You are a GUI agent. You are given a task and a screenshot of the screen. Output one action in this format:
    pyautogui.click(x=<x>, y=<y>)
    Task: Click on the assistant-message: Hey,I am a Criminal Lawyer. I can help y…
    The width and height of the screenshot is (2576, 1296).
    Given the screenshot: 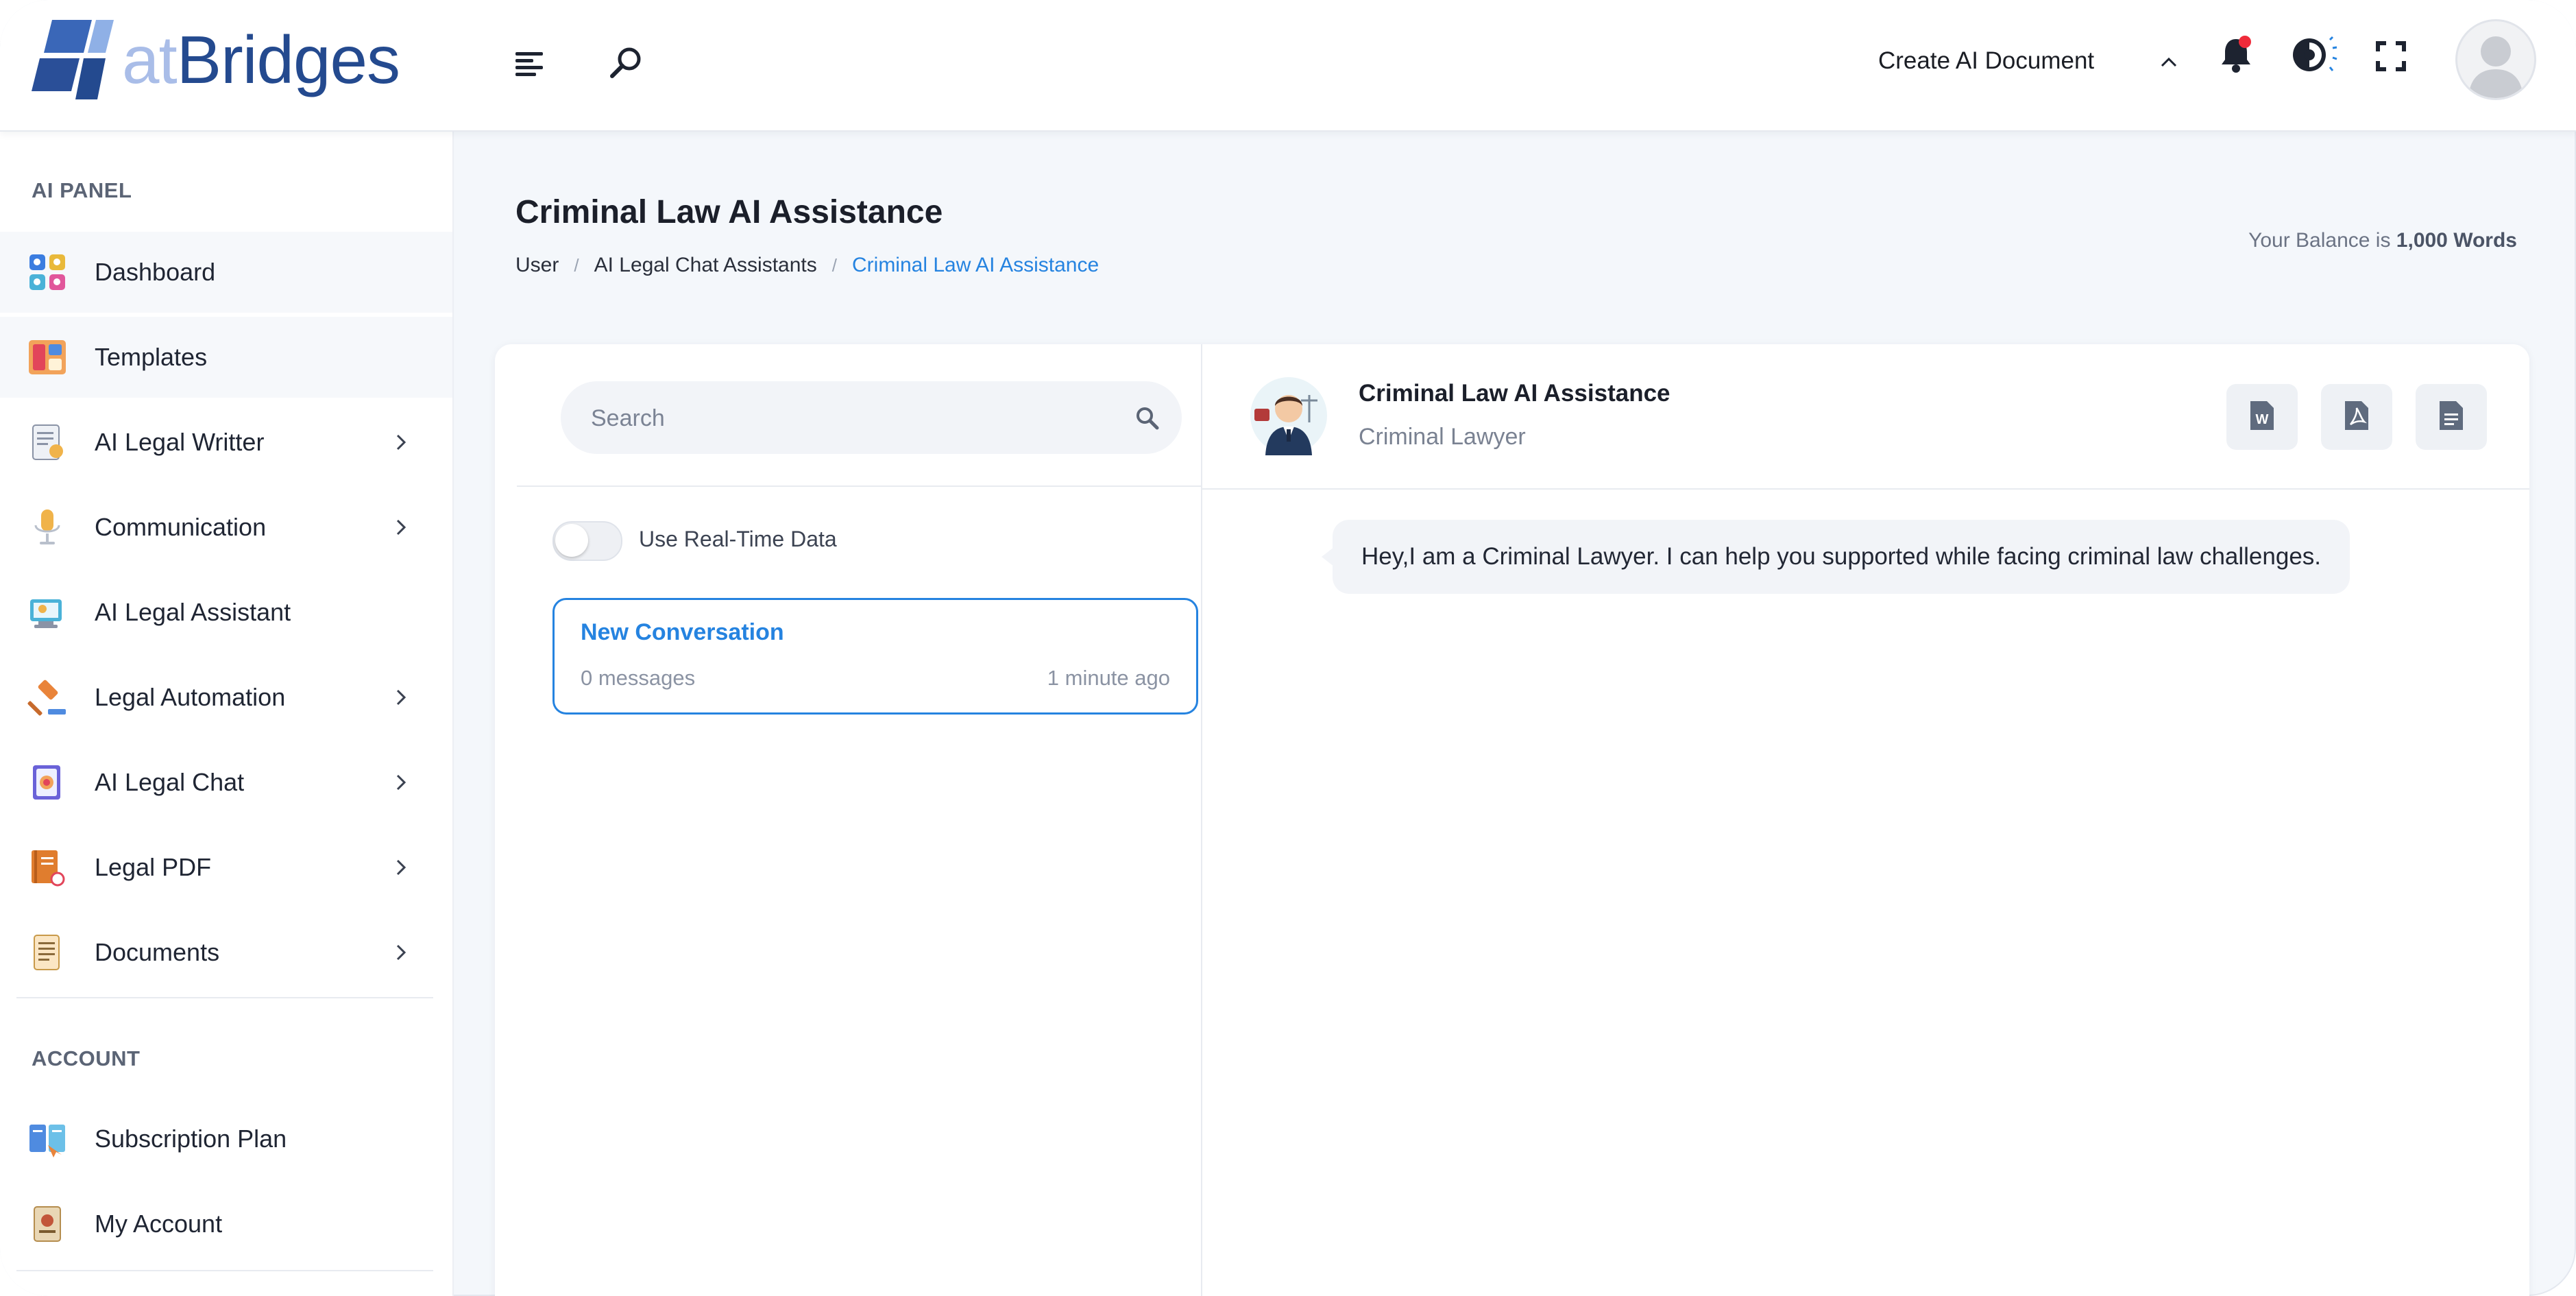 What is the action you would take?
    pyautogui.click(x=1835, y=557)
    